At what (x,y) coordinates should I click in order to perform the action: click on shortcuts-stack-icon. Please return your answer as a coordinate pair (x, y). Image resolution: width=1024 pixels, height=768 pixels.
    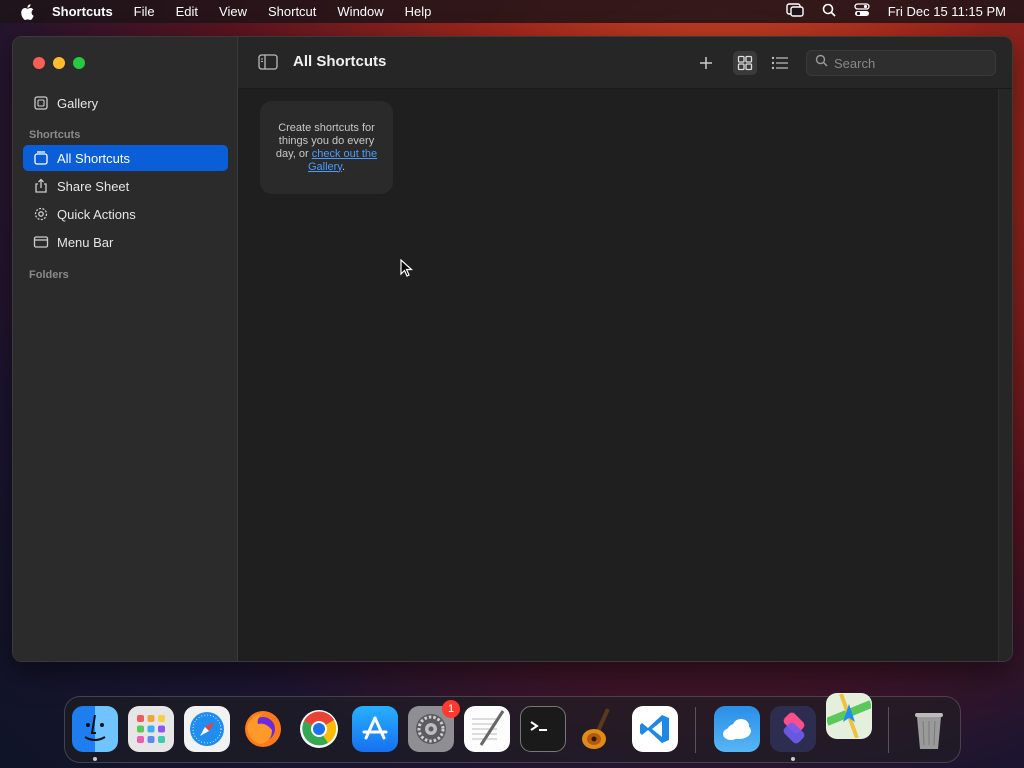
    Looking at the image, I should click on (41, 158).